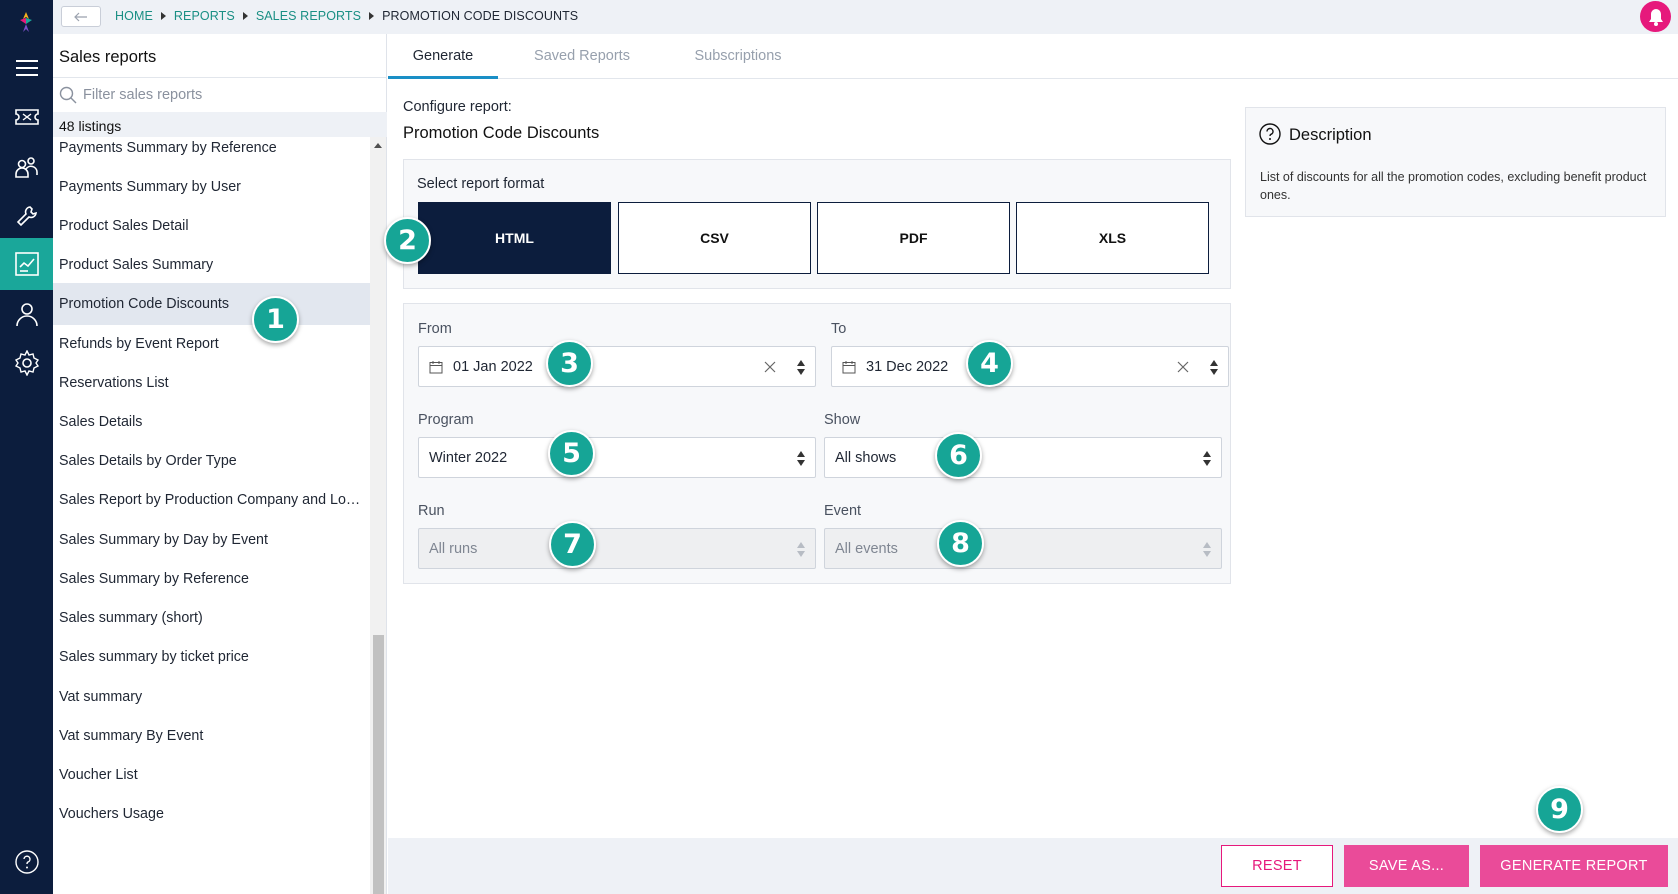 The width and height of the screenshot is (1678, 894). What do you see at coordinates (204, 16) in the screenshot?
I see `breadcrumb-reports: REPORTS` at bounding box center [204, 16].